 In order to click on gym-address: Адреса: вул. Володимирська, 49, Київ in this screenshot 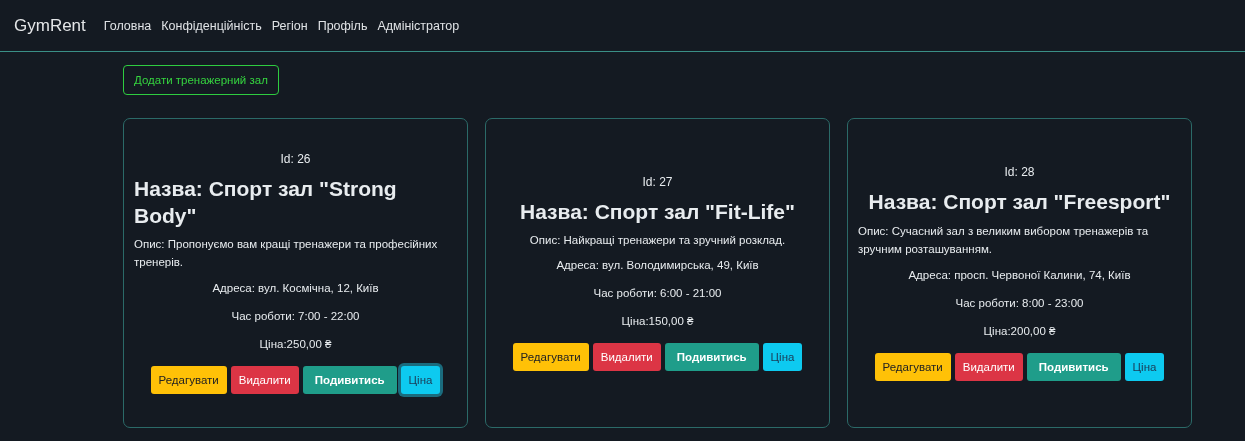, I will do `click(657, 265)`.